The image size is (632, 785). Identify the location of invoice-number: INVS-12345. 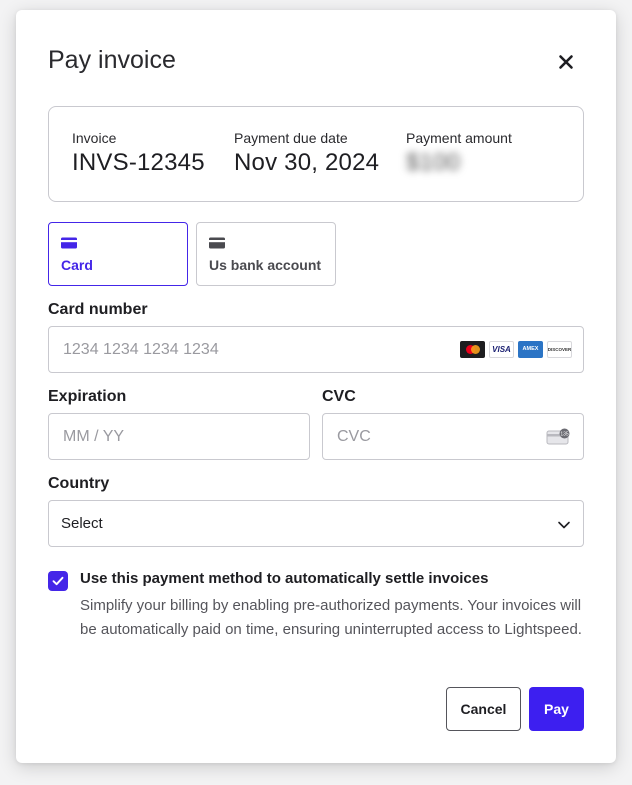
(138, 162).